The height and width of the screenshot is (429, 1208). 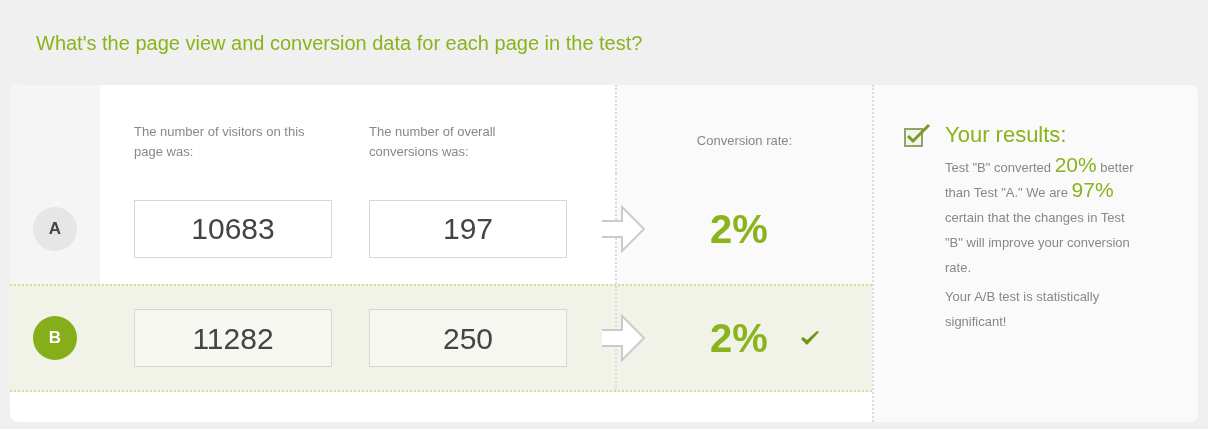 I want to click on conversions-field: 250, so click(x=468, y=338).